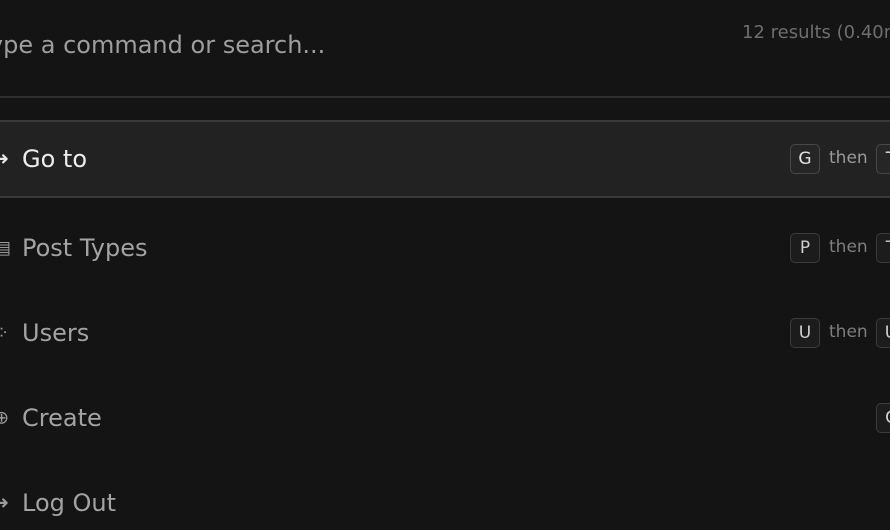  I want to click on shortcut: U then U, so click(445, 332).